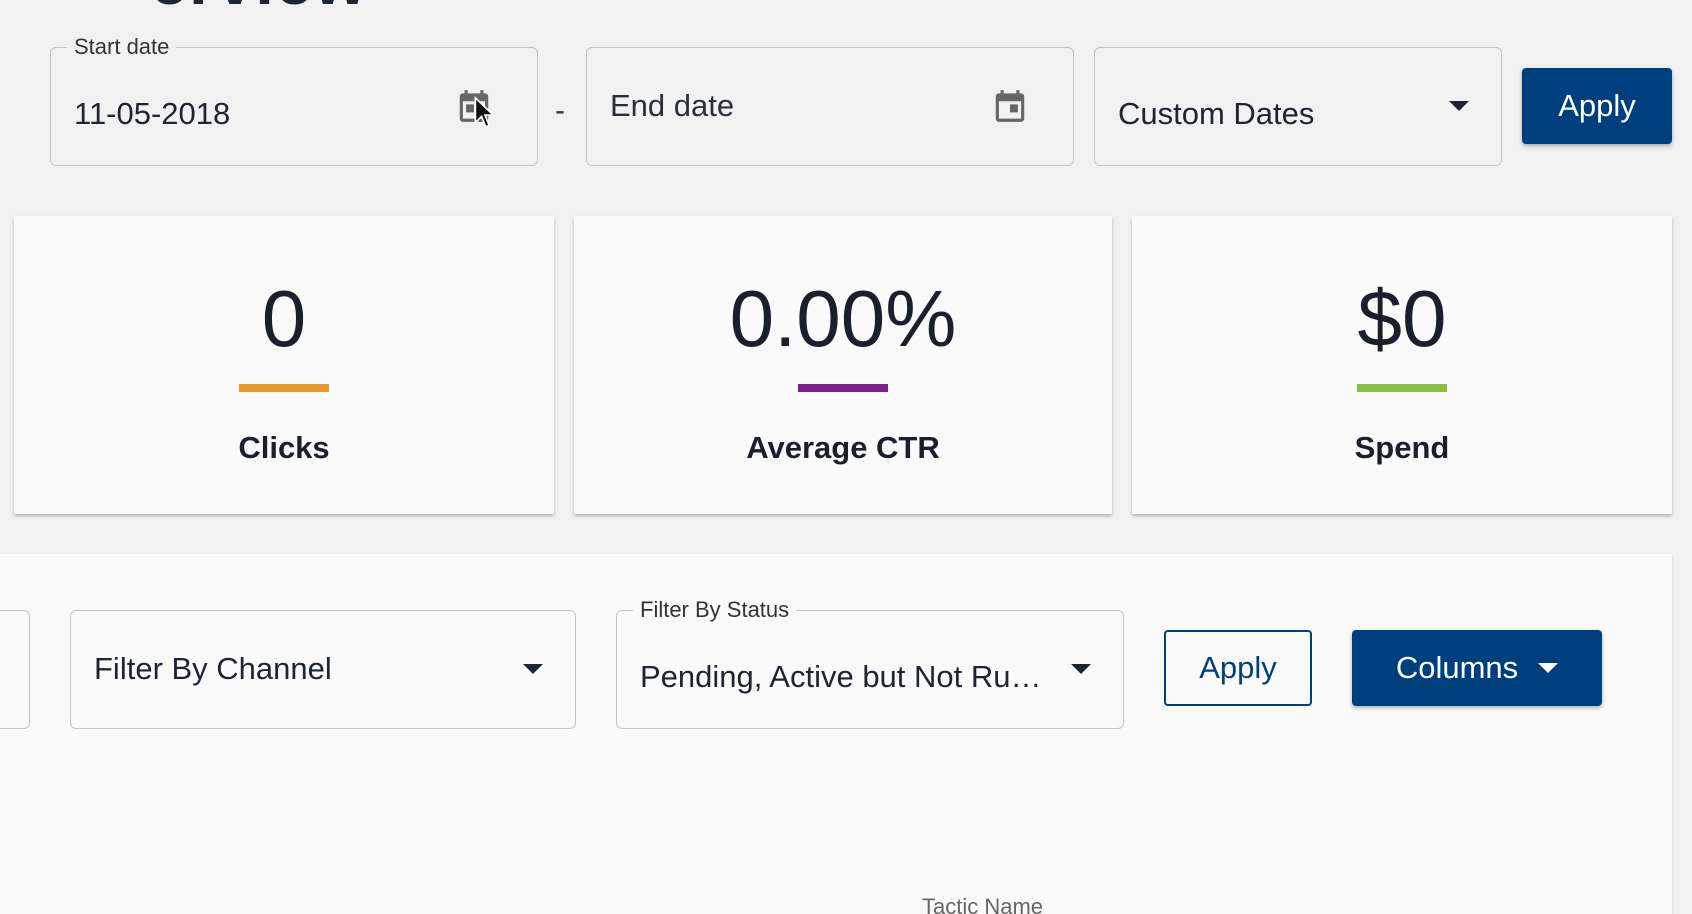  What do you see at coordinates (672, 105) in the screenshot?
I see `end-date-placeholder: End date` at bounding box center [672, 105].